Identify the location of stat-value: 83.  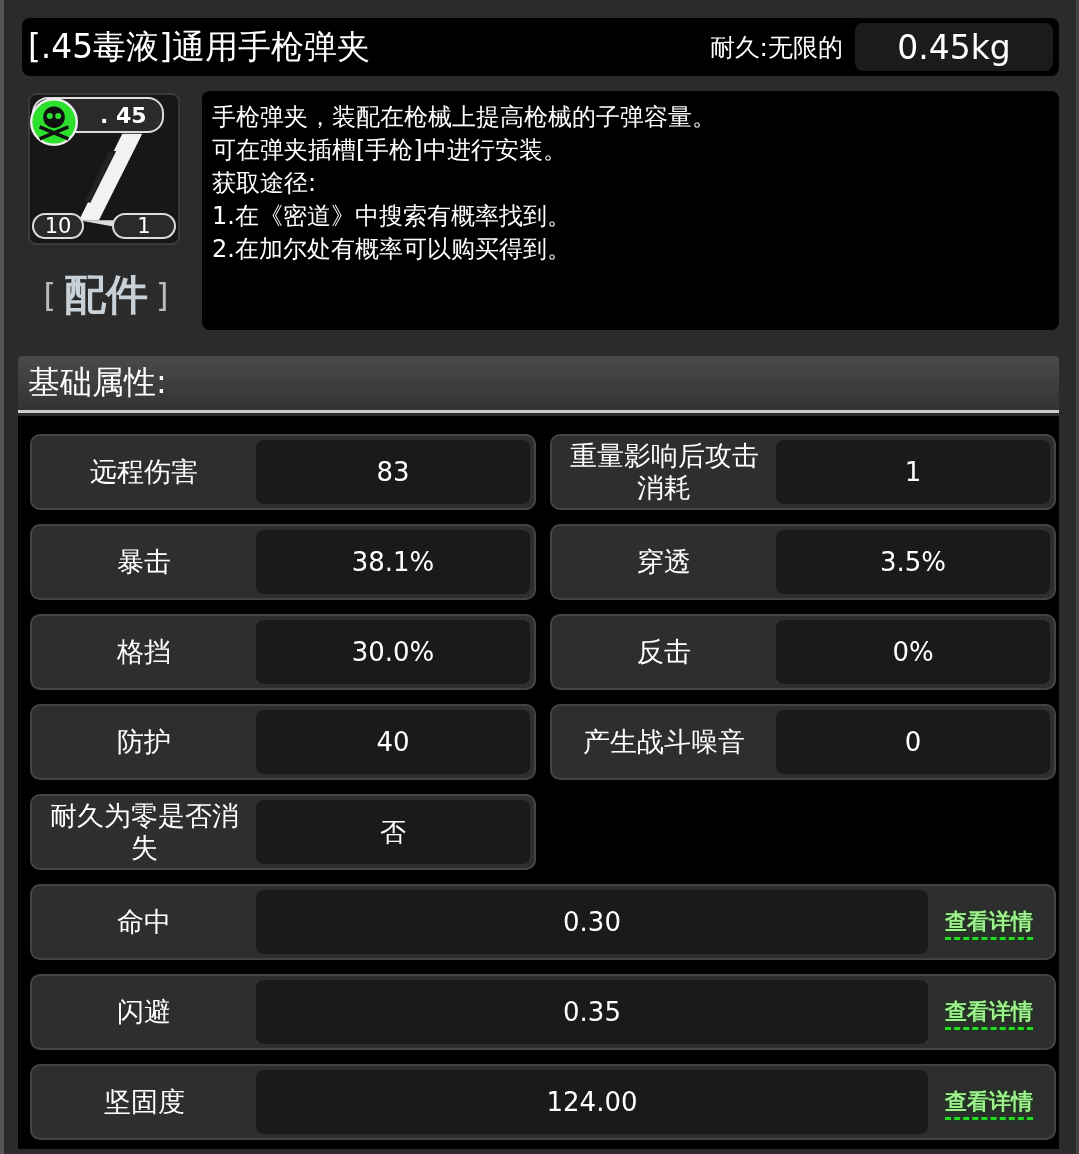
(393, 472).